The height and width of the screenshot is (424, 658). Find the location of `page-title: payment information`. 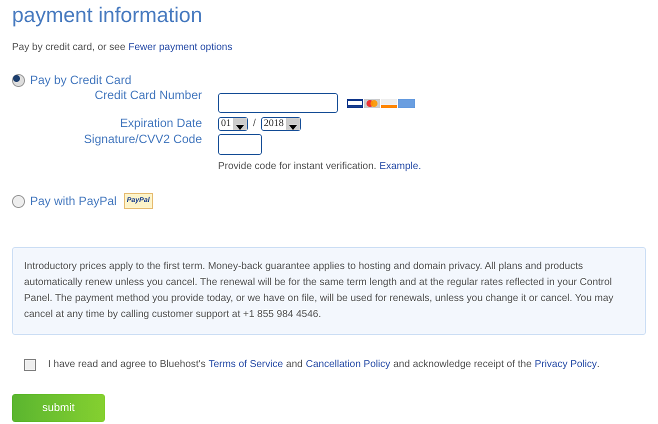

page-title: payment information is located at coordinates (108, 16).